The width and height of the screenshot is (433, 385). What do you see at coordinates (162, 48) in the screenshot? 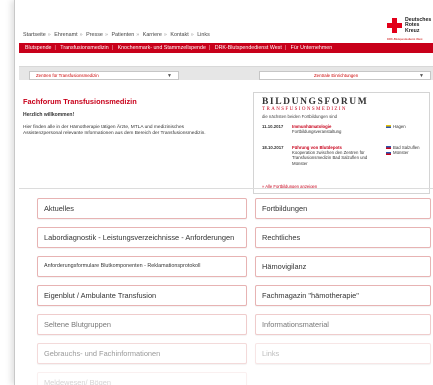
I see `menu-item-knochenmark: Knochenmark- und Stammzellspende` at bounding box center [162, 48].